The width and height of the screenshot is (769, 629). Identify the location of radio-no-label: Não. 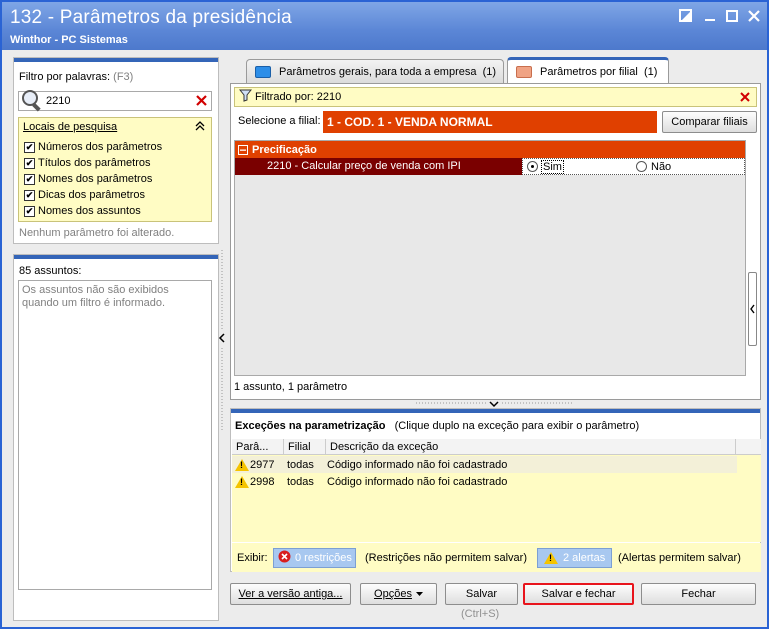
(661, 167).